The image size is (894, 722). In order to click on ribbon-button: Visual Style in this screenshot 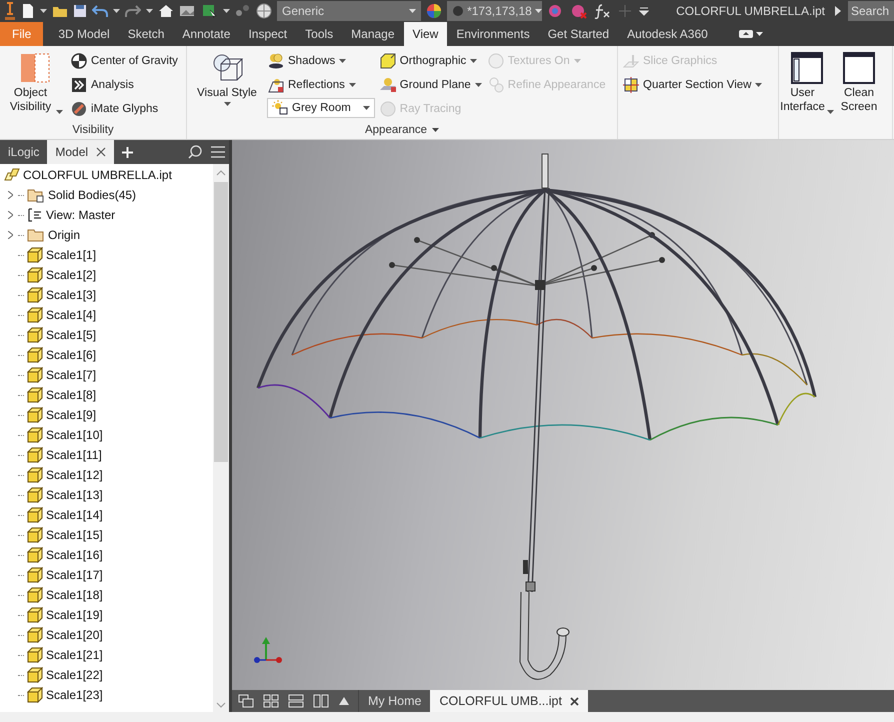, I will do `click(227, 79)`.